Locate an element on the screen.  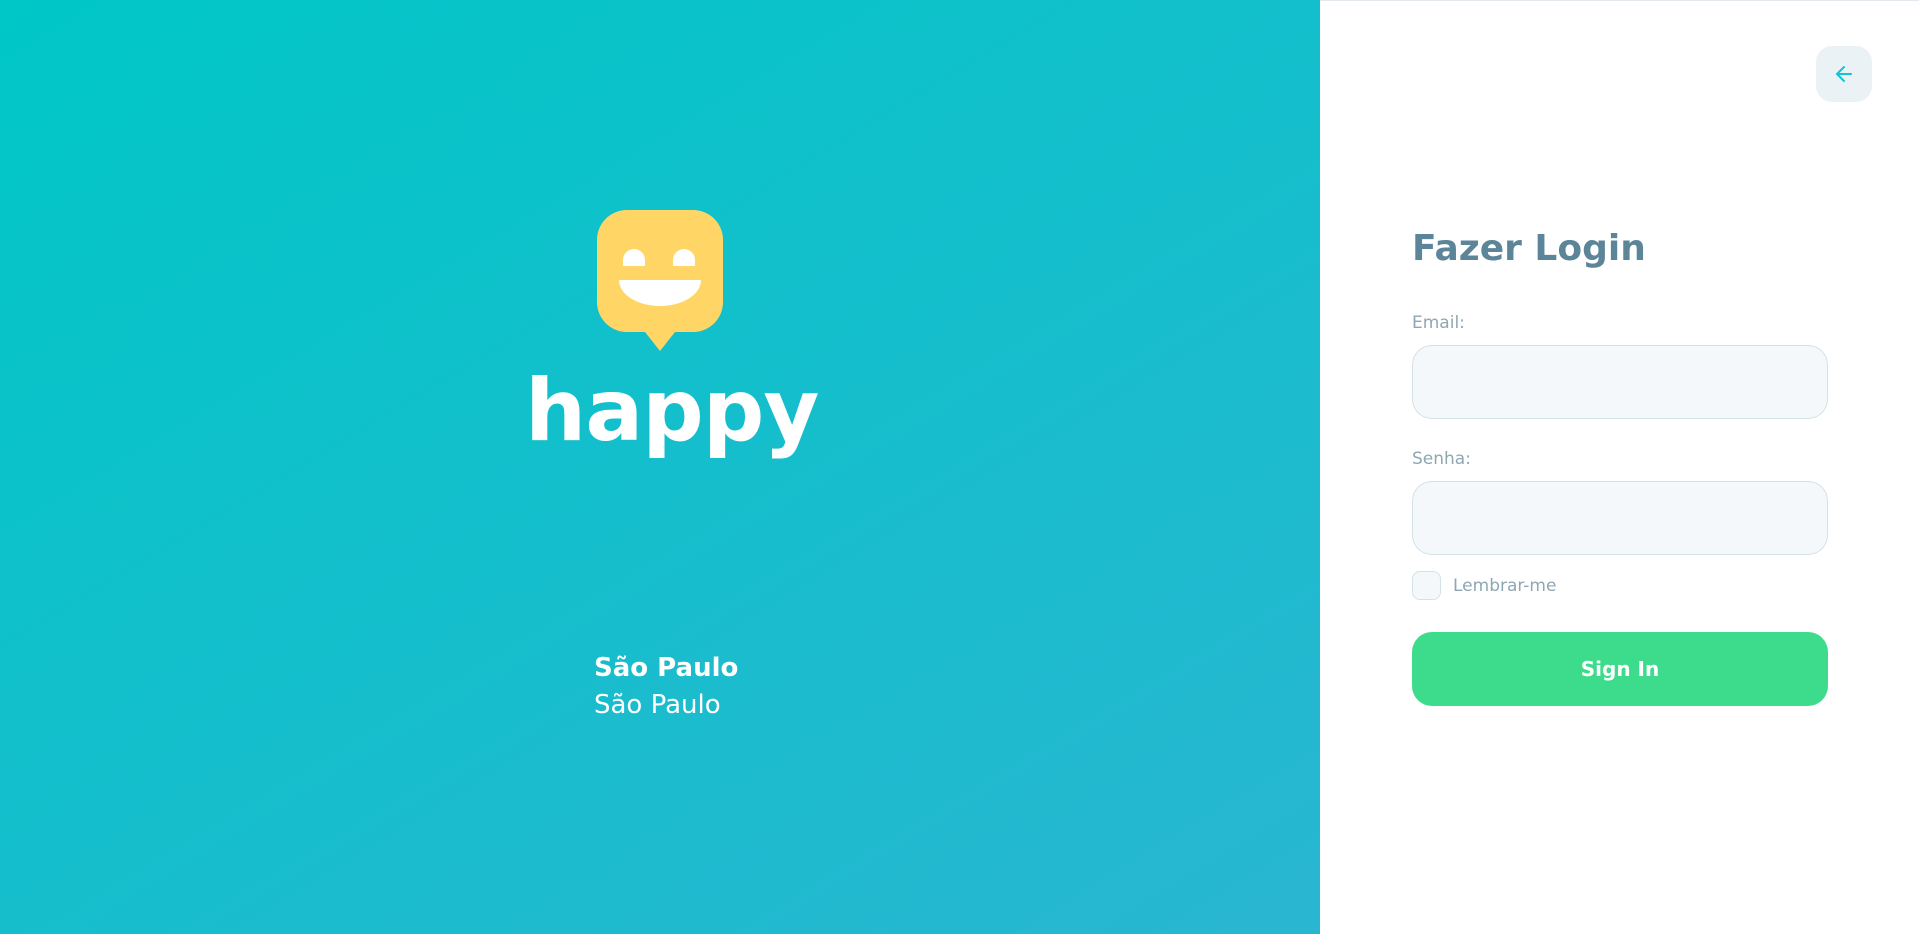
remember-me: Lembrar-me is located at coordinates (1484, 585).